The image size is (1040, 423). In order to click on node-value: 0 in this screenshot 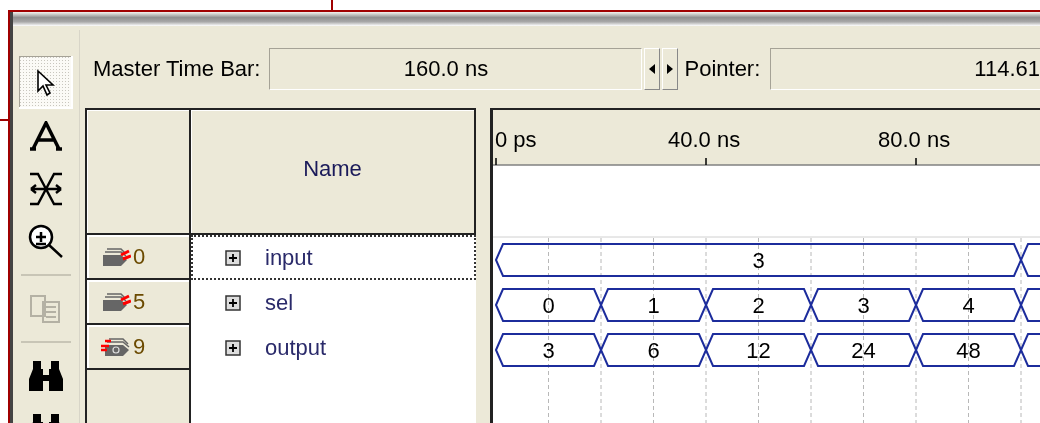, I will do `click(139, 256)`.